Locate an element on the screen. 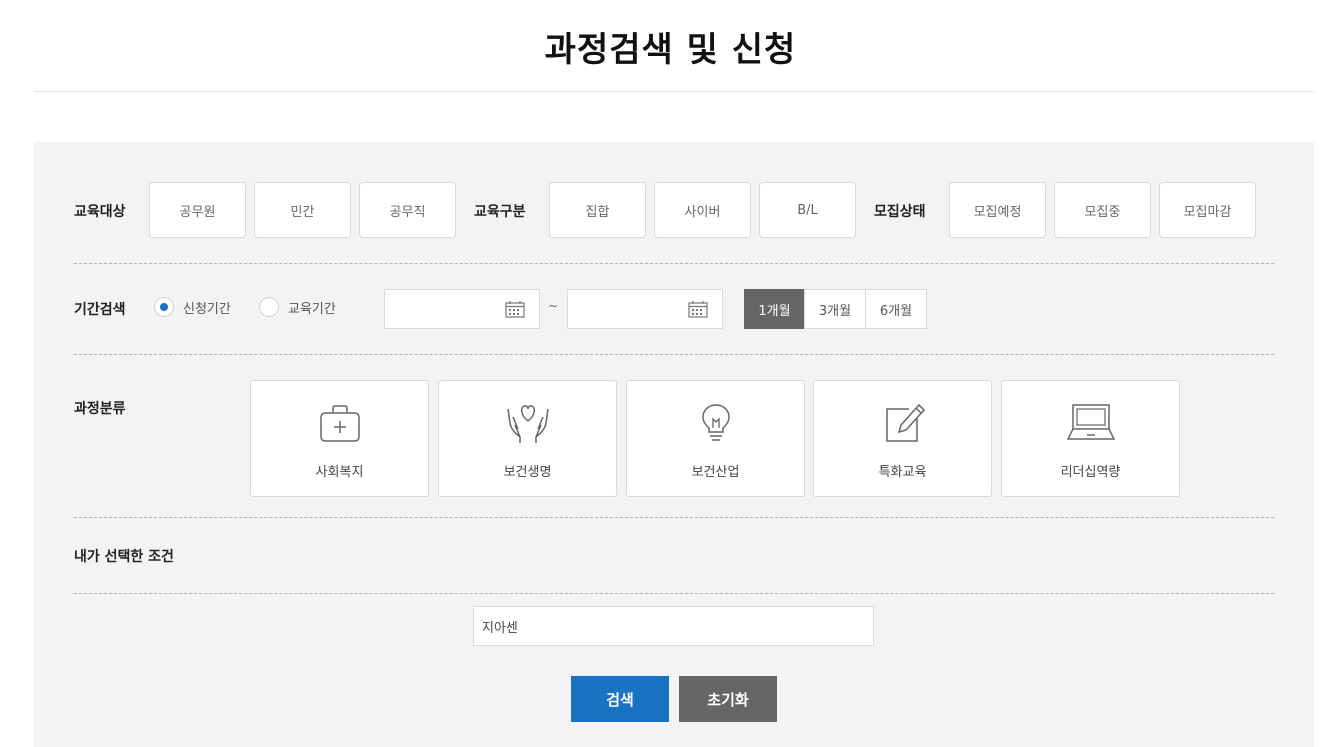 Image resolution: width=1341 pixels, height=747 pixels. search-button: 검색 is located at coordinates (620, 699).